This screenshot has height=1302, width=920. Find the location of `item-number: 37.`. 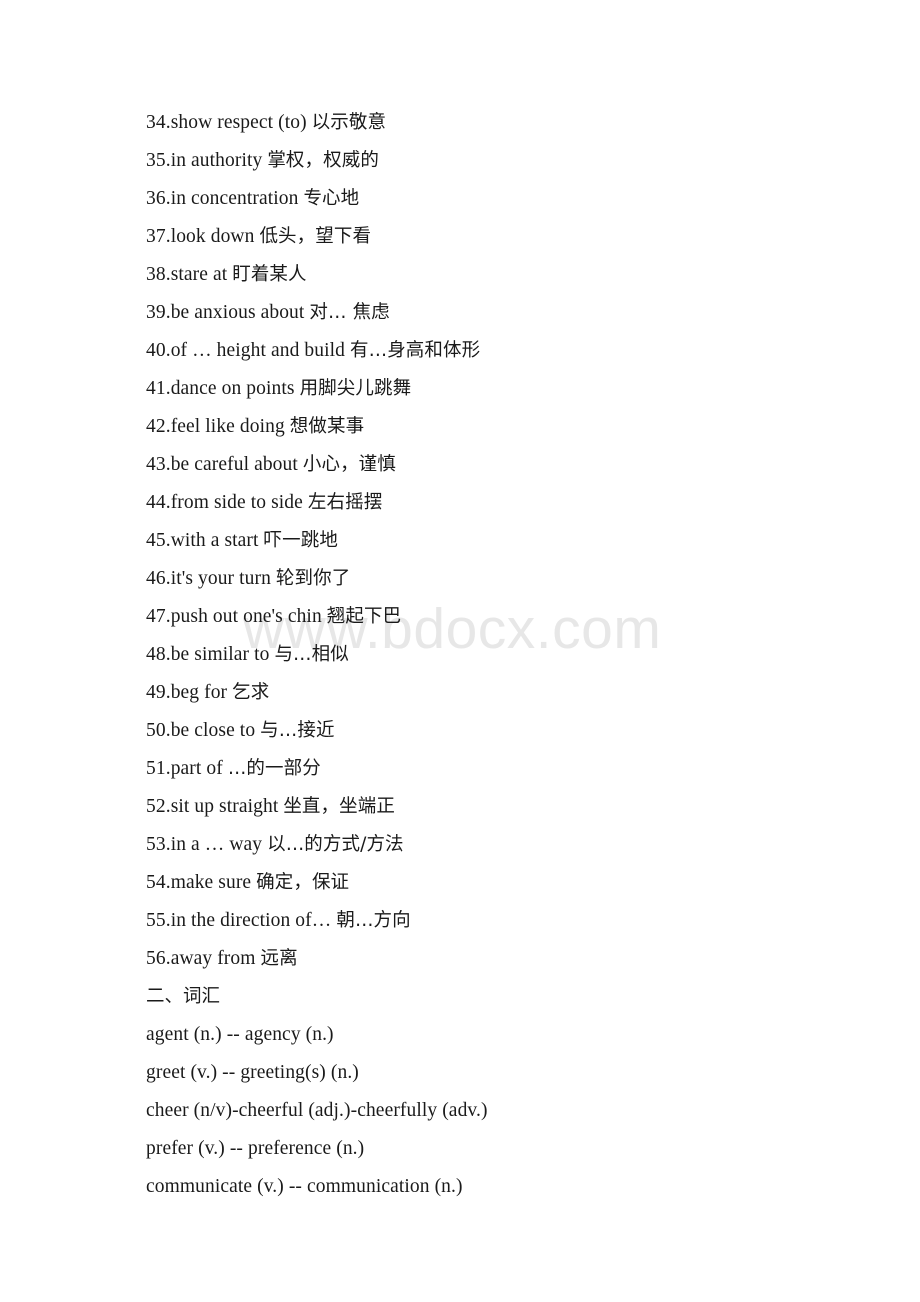

item-number: 37. is located at coordinates (158, 236).